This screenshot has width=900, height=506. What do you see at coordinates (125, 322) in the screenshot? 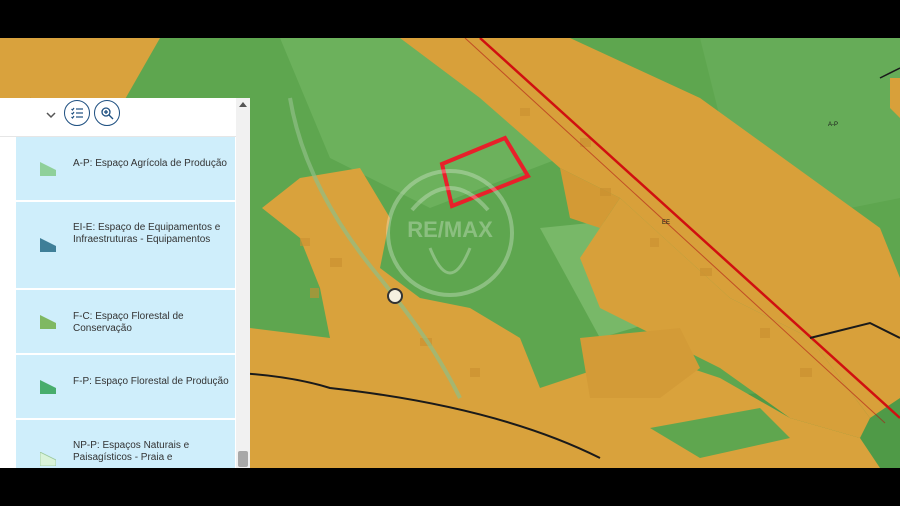
I see `legend-item: F-C: Espaço Florestal de Conservação` at bounding box center [125, 322].